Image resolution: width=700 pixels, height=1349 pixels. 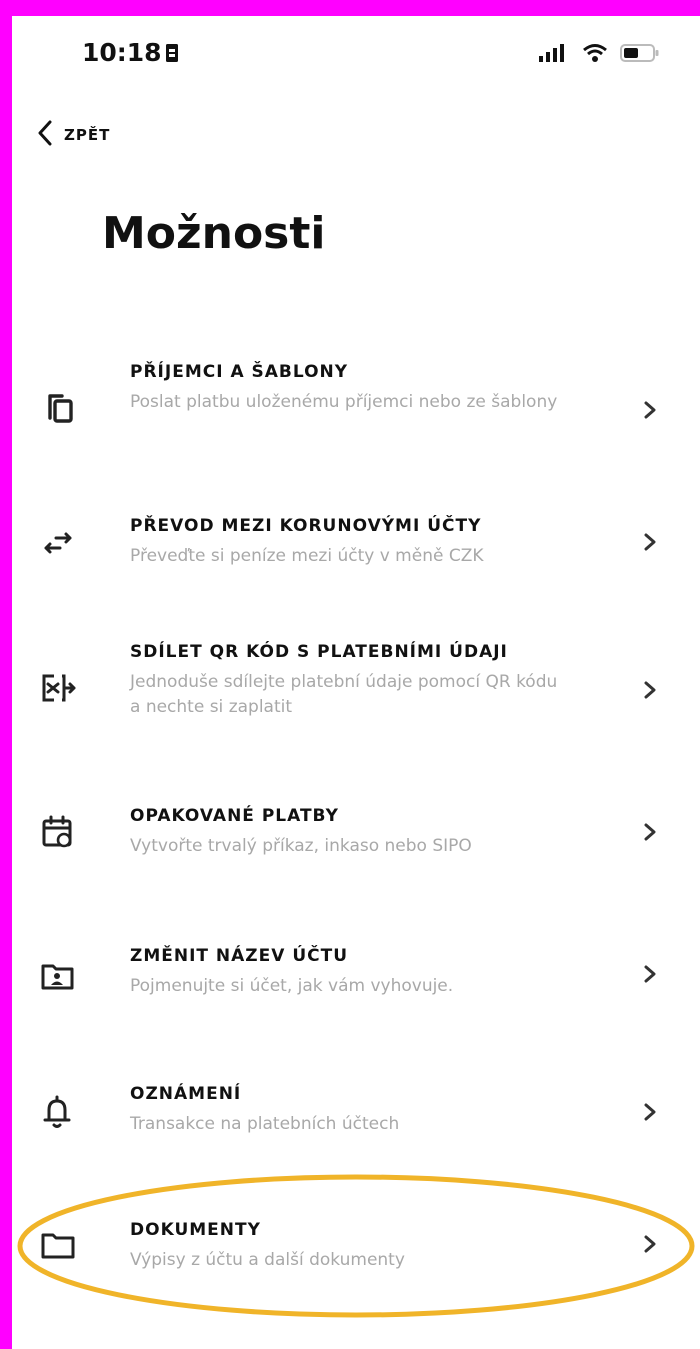 What do you see at coordinates (239, 956) in the screenshot?
I see `menu-item-title: ZMĚNIT NÁZEV ÚČTU` at bounding box center [239, 956].